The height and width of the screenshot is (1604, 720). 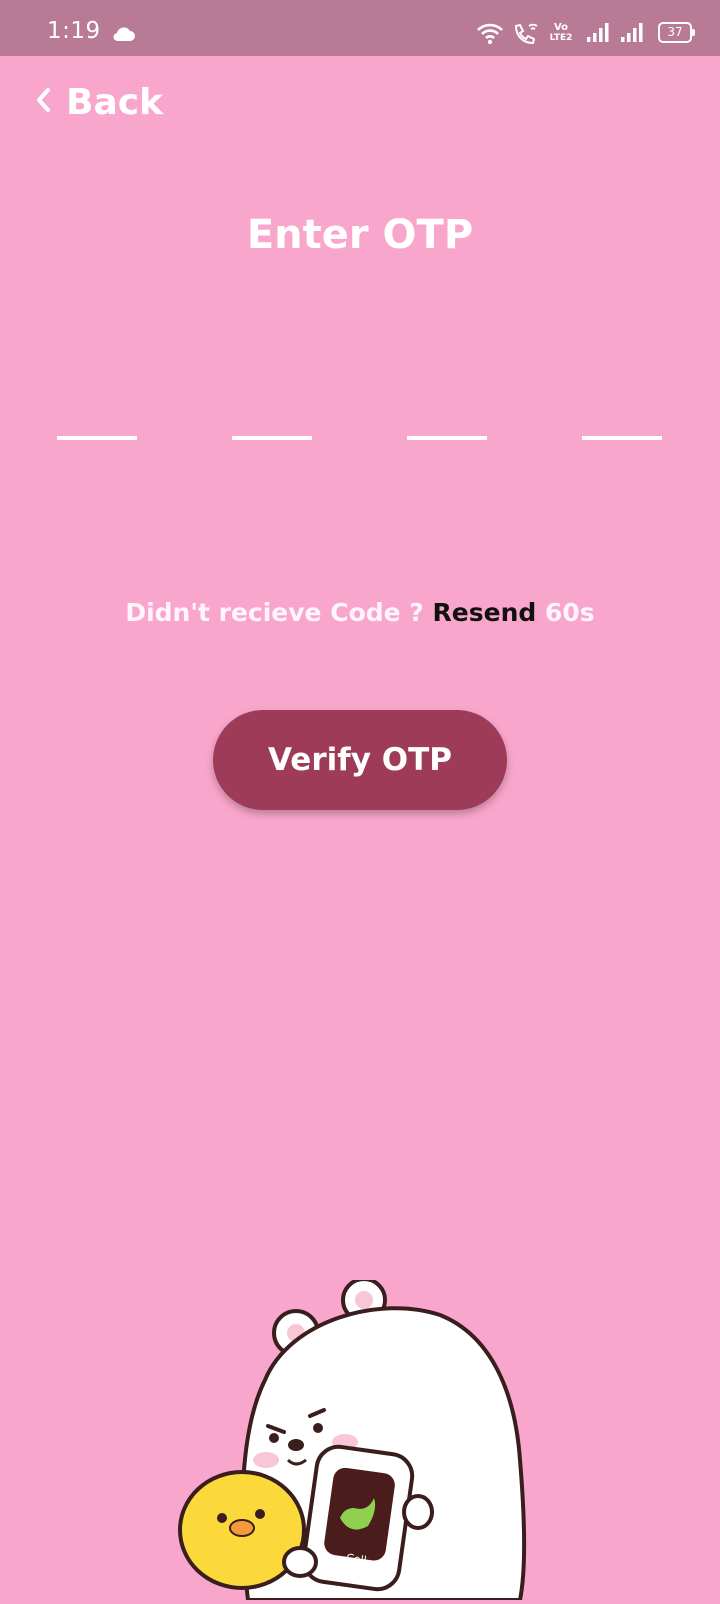 I want to click on back-label: Back, so click(x=115, y=102).